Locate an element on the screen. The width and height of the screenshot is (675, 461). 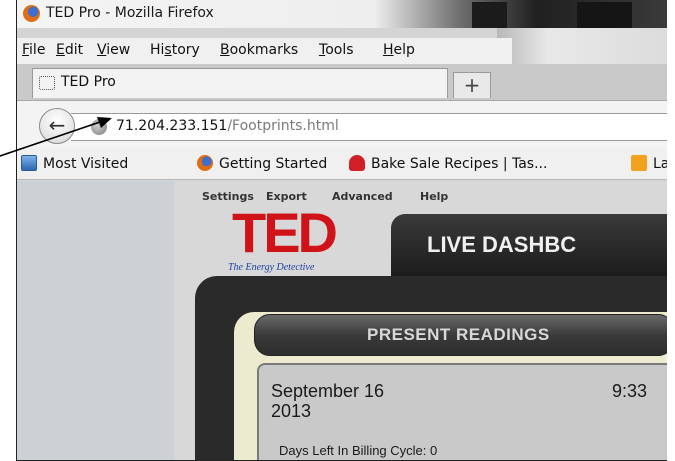
ted-logo-subtitle: The Energy Detective is located at coordinates (271, 267).